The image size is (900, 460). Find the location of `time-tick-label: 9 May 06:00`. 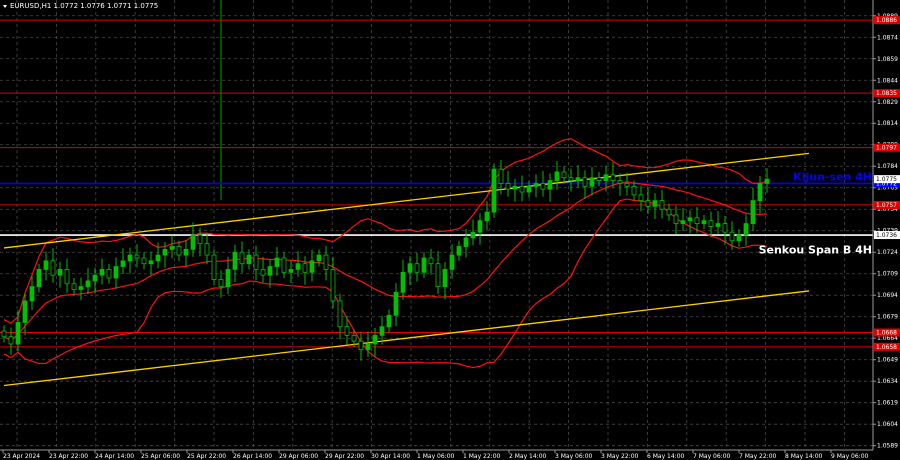

time-tick-label: 9 May 06:00 is located at coordinates (850, 456).